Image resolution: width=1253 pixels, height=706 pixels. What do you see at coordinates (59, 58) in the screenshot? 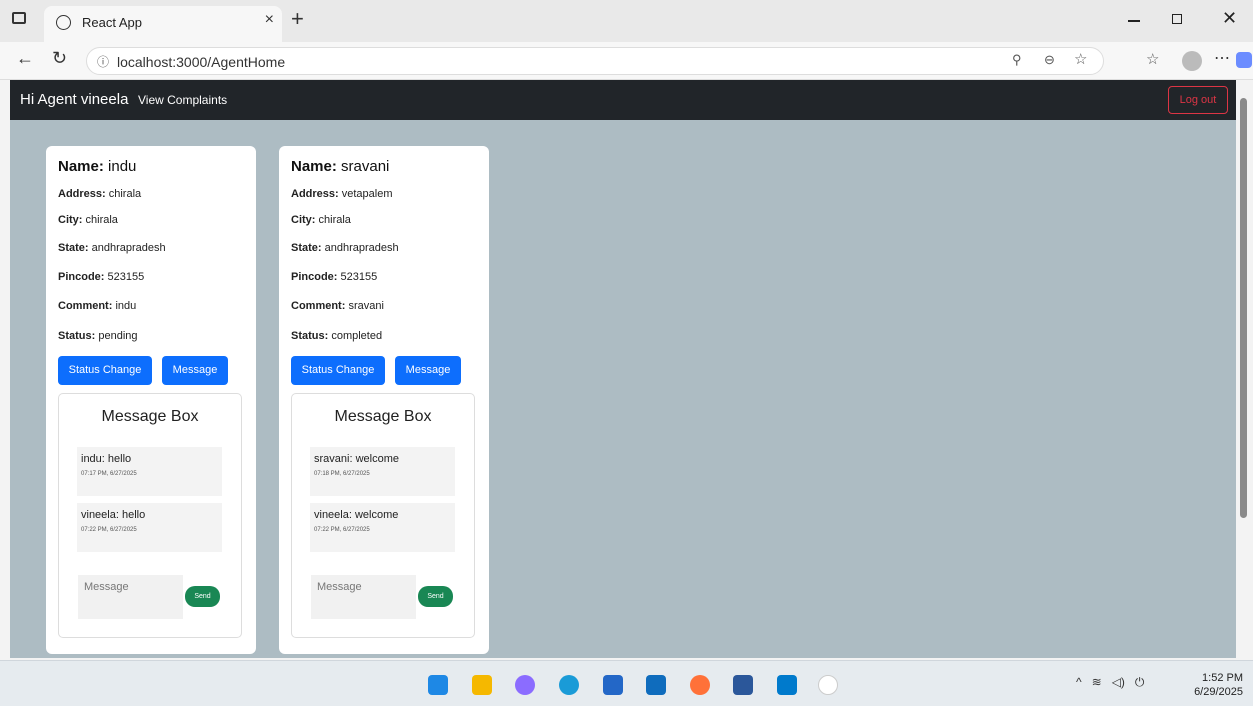
I see `refresh-icon: ↻` at bounding box center [59, 58].